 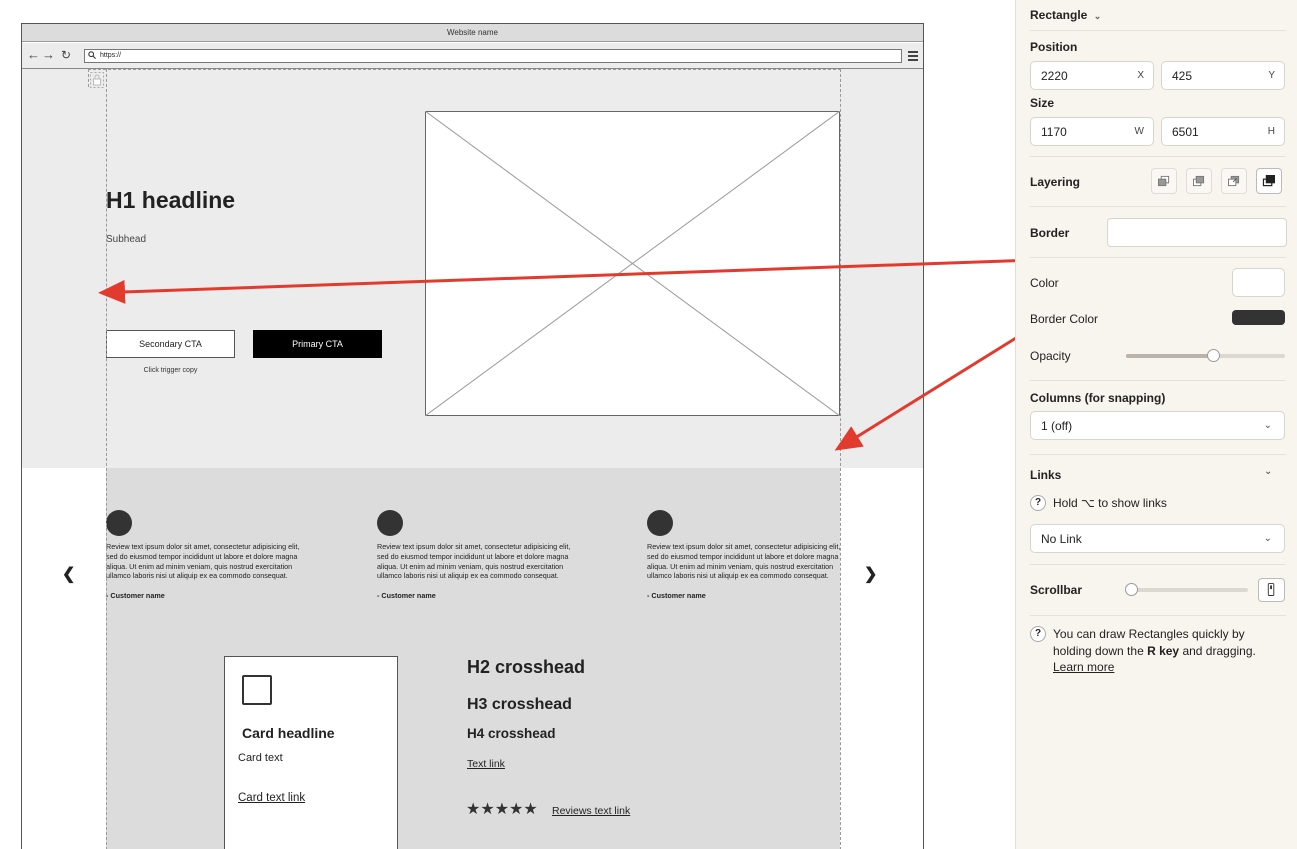 I want to click on w-unit: W, so click(x=1139, y=131).